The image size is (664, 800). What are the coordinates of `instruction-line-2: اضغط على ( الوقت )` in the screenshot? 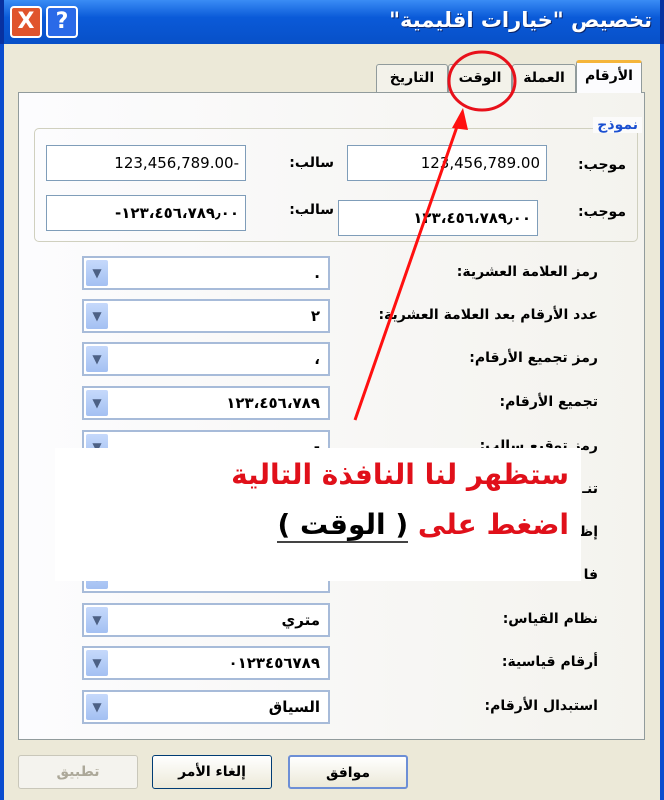 It's located at (423, 525).